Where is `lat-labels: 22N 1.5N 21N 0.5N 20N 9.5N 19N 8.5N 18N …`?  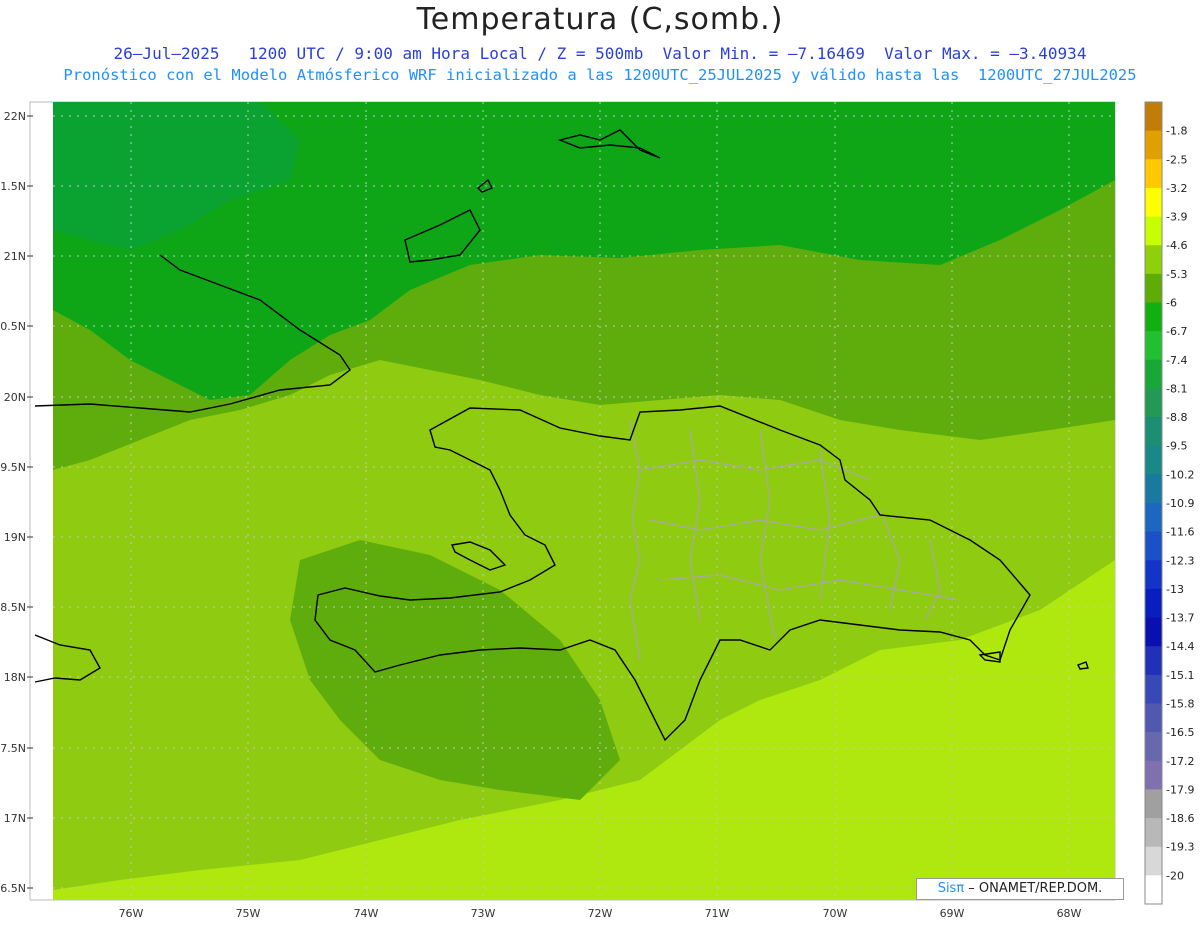
lat-labels: 22N 1.5N 21N 0.5N 20N 9.5N 19N 8.5N 18N … is located at coordinates (13, 502).